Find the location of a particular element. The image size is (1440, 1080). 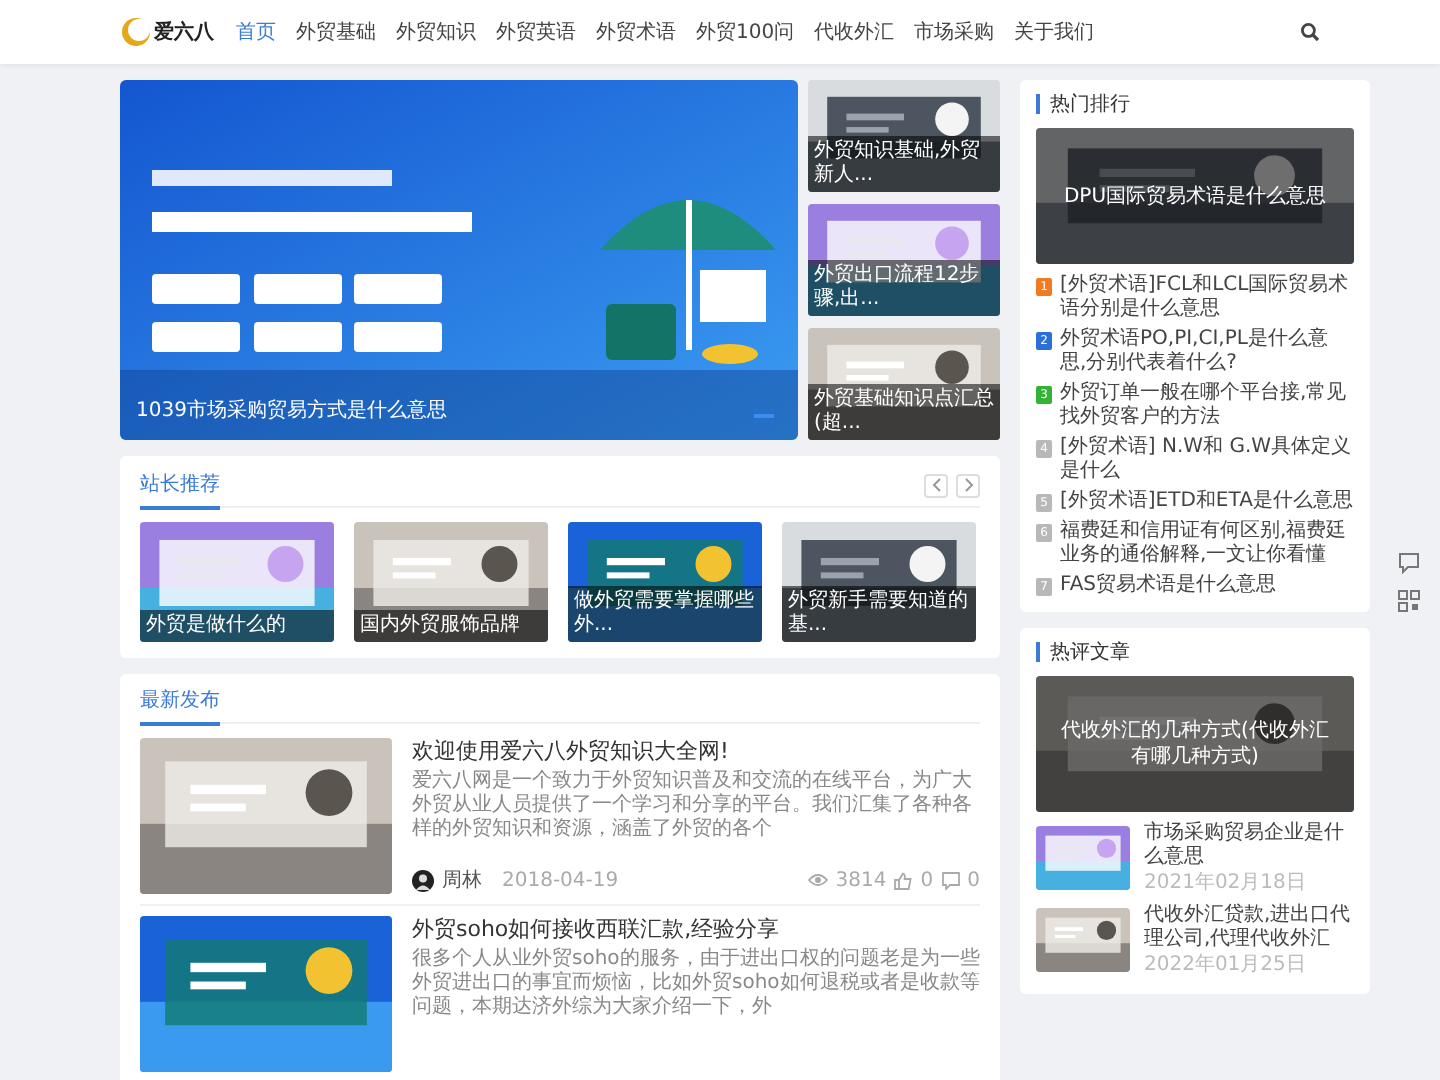

like-count: 0 is located at coordinates (927, 880).